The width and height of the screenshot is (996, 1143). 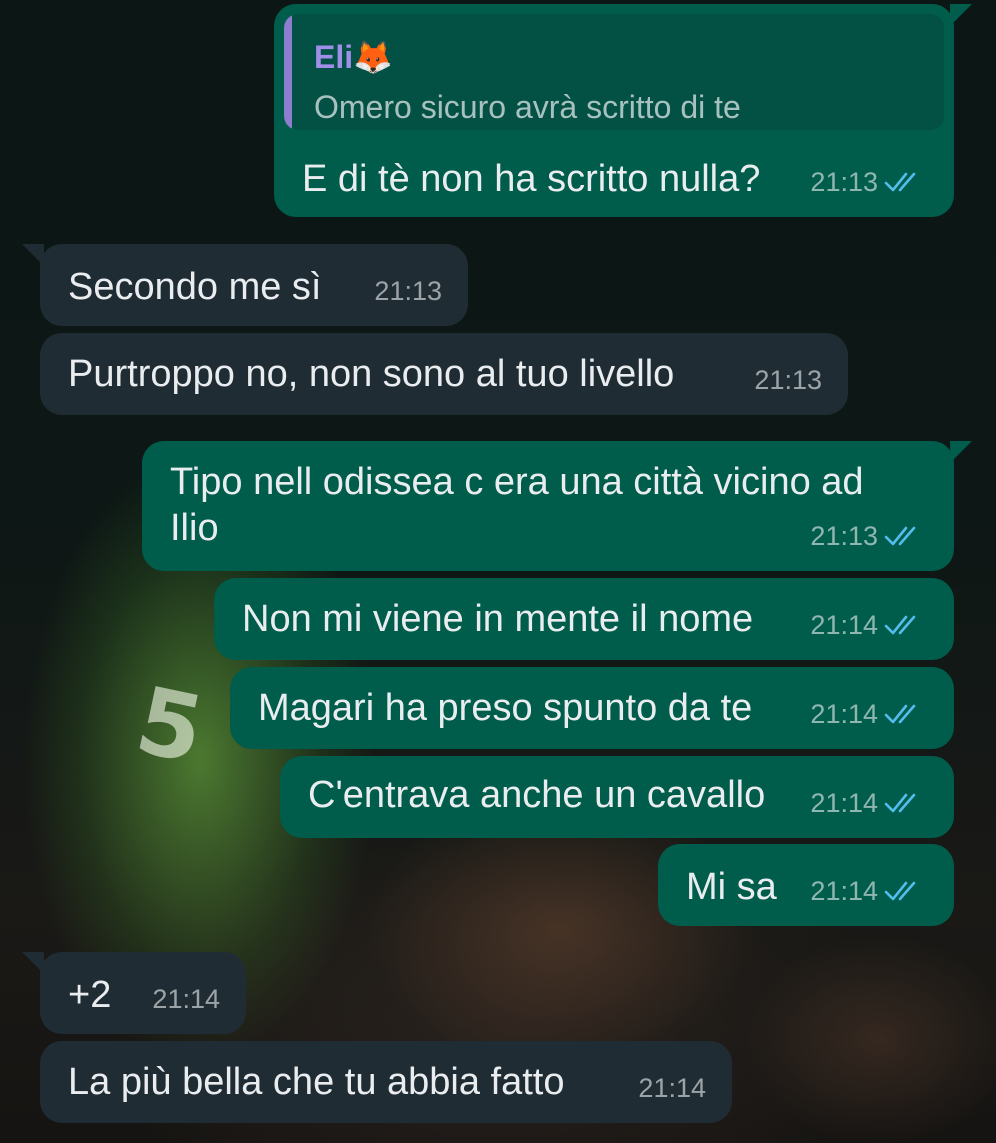 I want to click on quote-accent-bar, so click(x=288, y=72).